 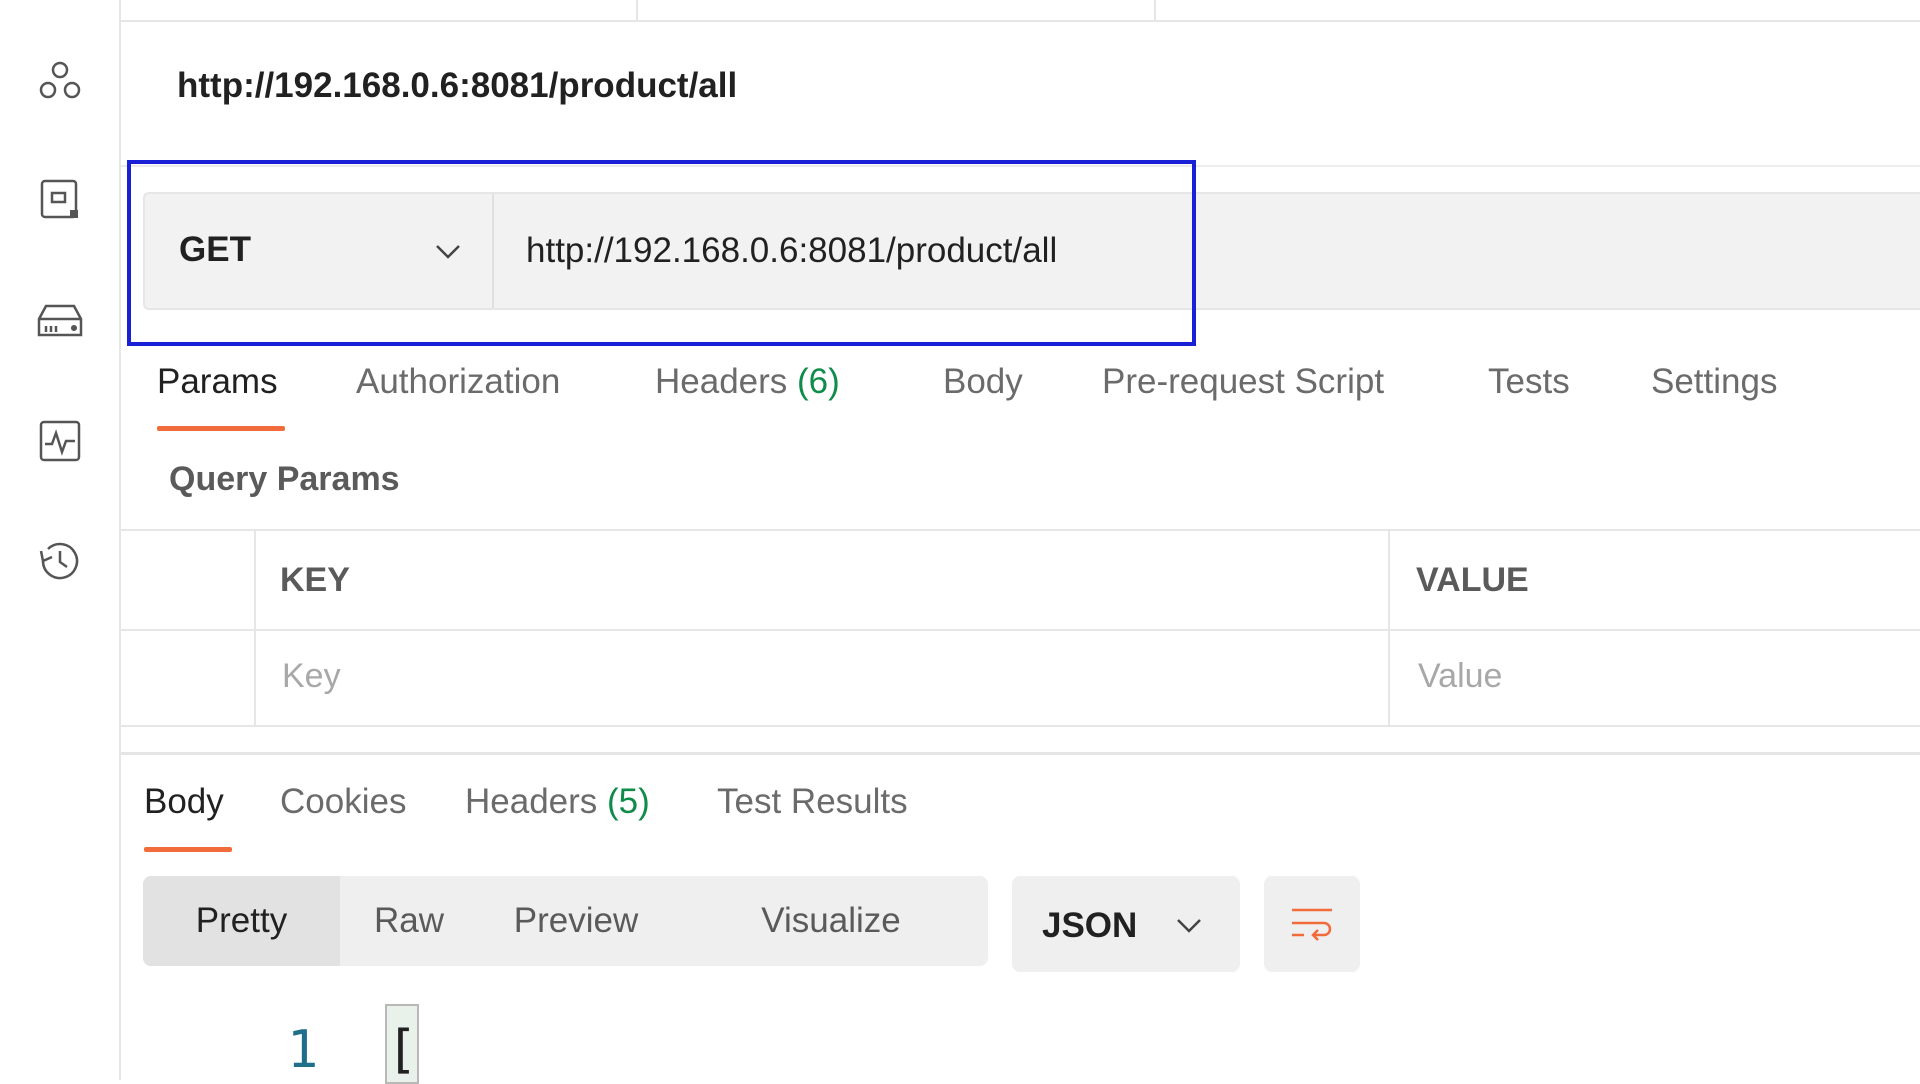 I want to click on table-divider, so click(x=1020, y=630).